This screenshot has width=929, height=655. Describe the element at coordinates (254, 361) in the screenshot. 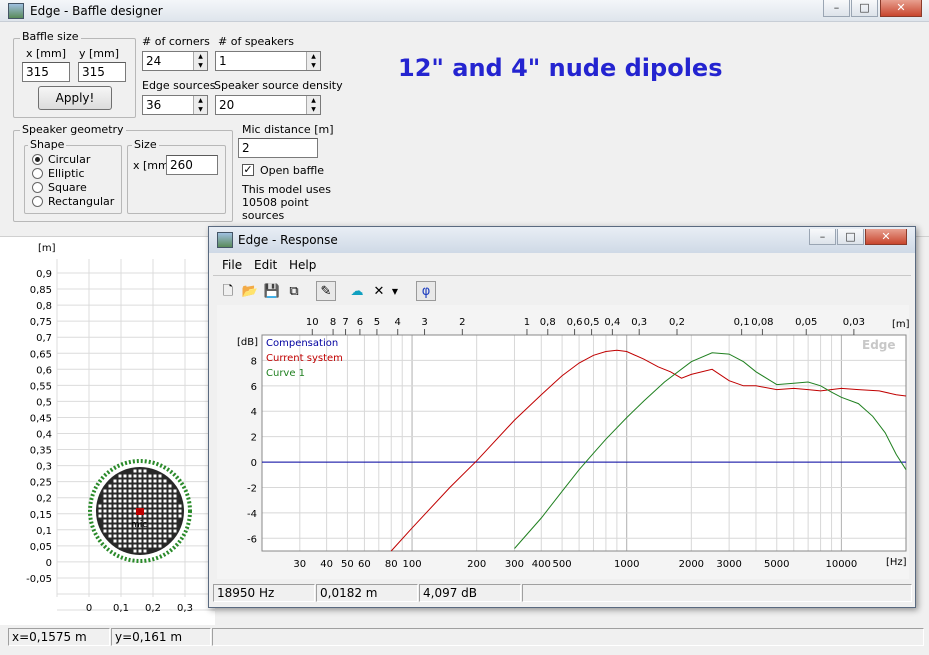

I see `chart-ytick-label: 8` at that location.